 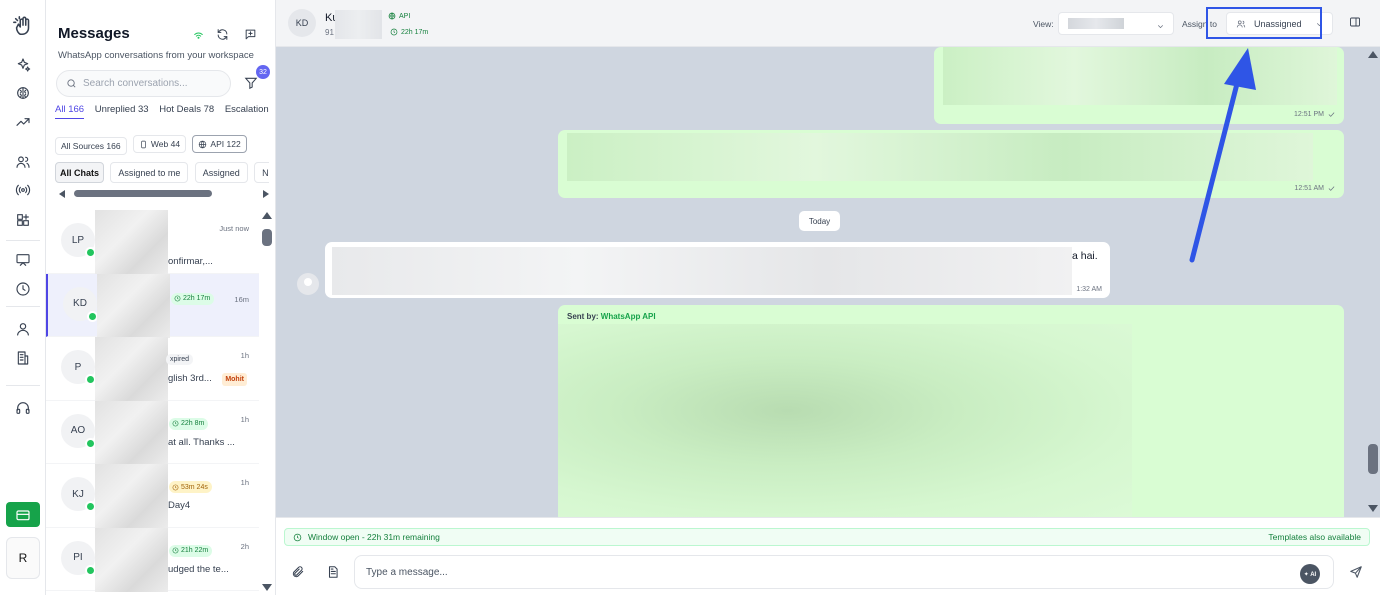 What do you see at coordinates (23, 408) in the screenshot?
I see `headset-icon` at bounding box center [23, 408].